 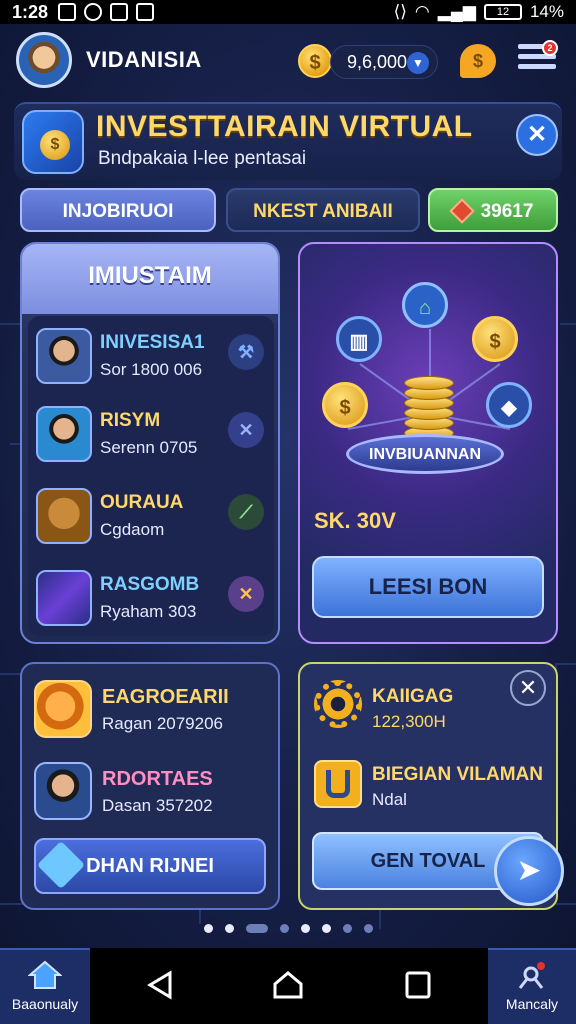 What do you see at coordinates (152, 518) in the screenshot?
I see `list-item: OURAUA Cgdaom ⟋` at bounding box center [152, 518].